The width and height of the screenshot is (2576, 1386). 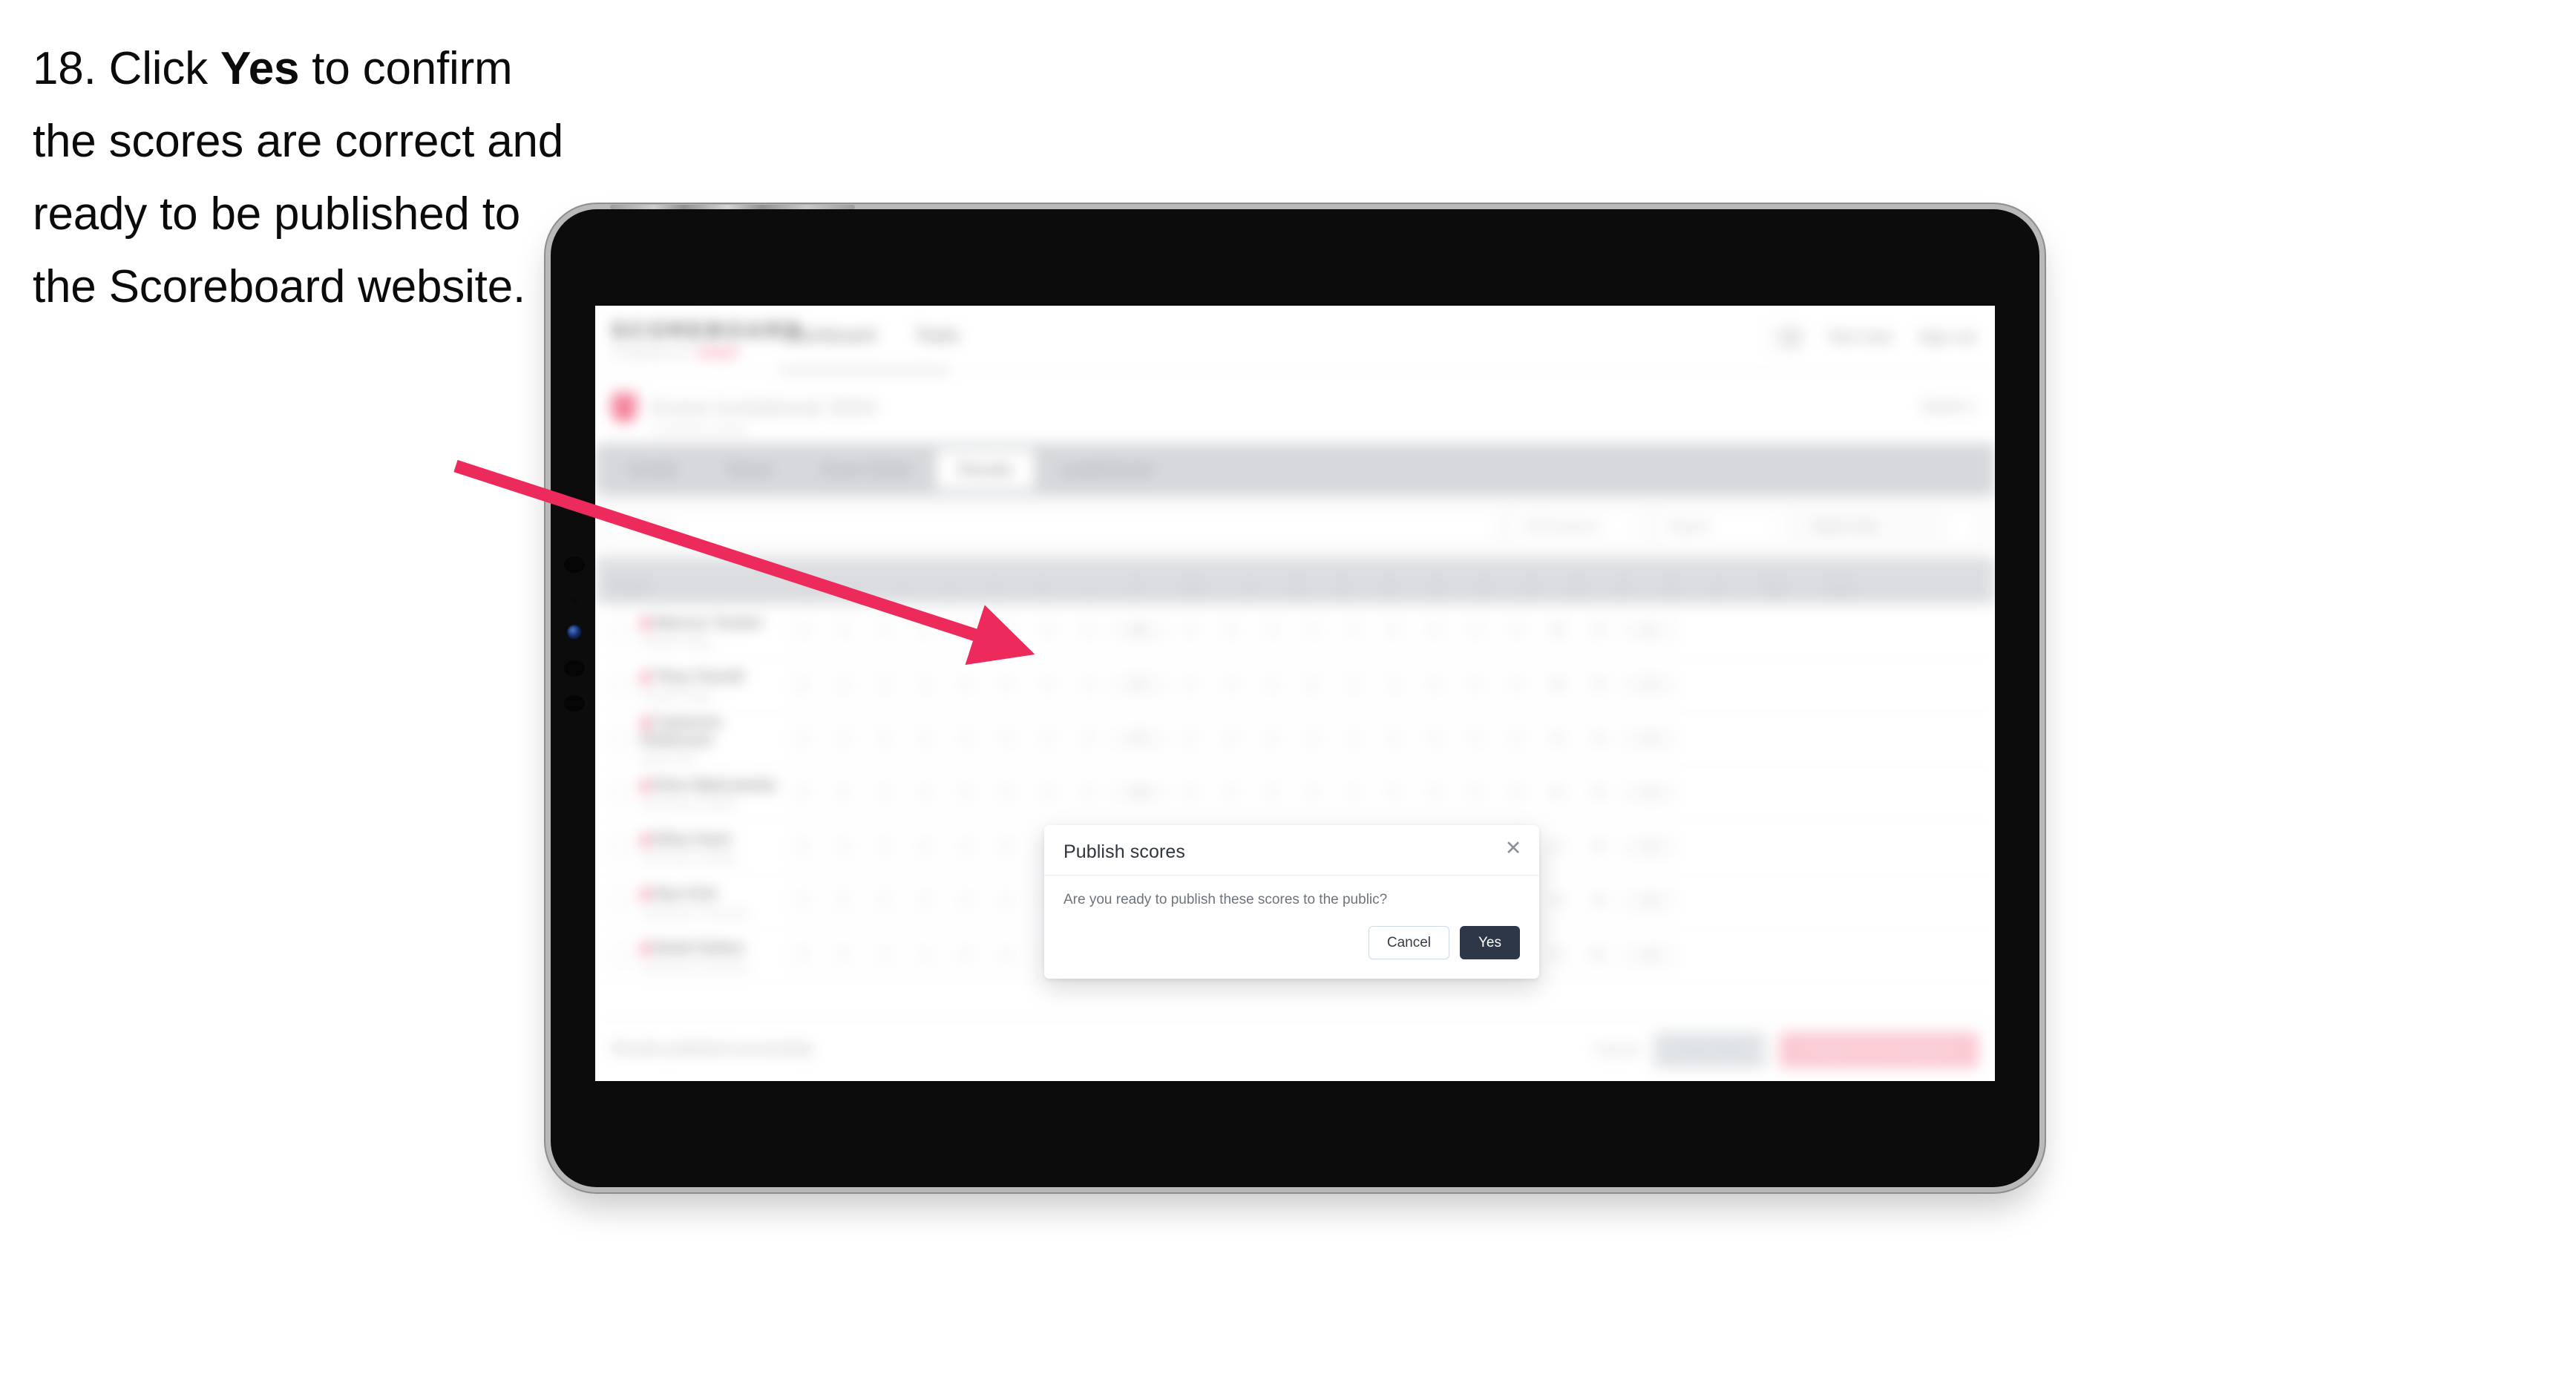 I want to click on yes-button: Yes, so click(x=1490, y=942).